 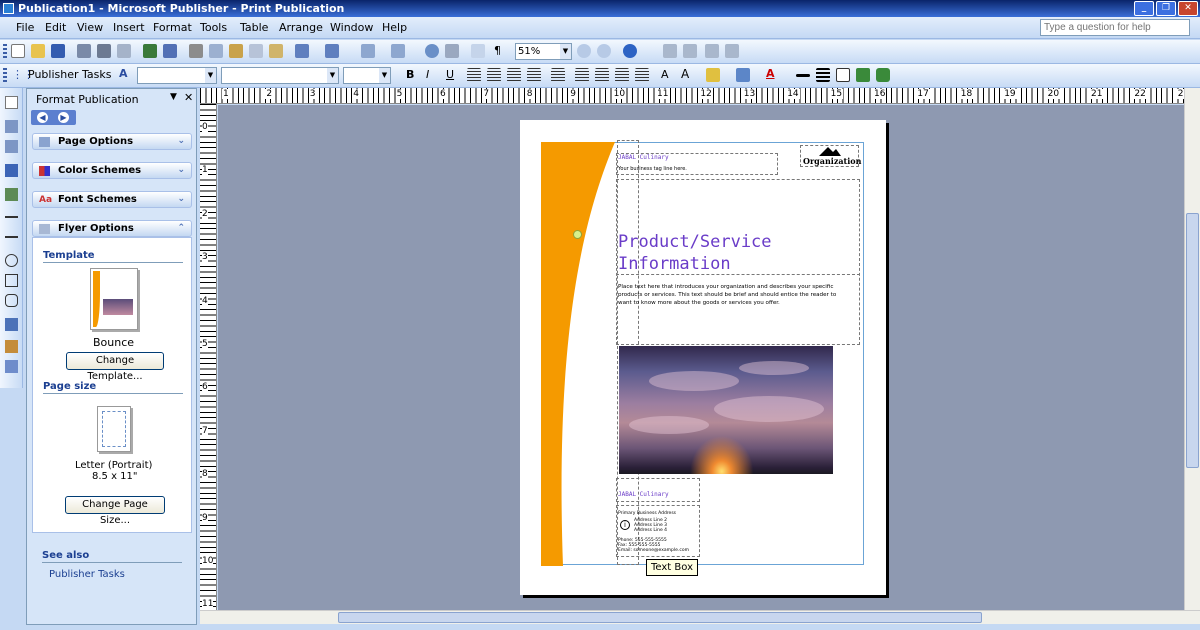 I want to click on close-button: ✕, so click(x=1188, y=8).